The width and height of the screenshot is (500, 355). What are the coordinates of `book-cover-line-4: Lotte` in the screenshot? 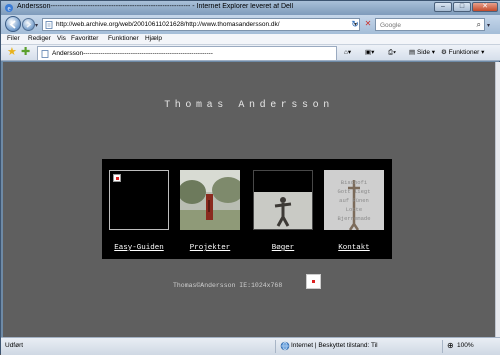 It's located at (354, 209).